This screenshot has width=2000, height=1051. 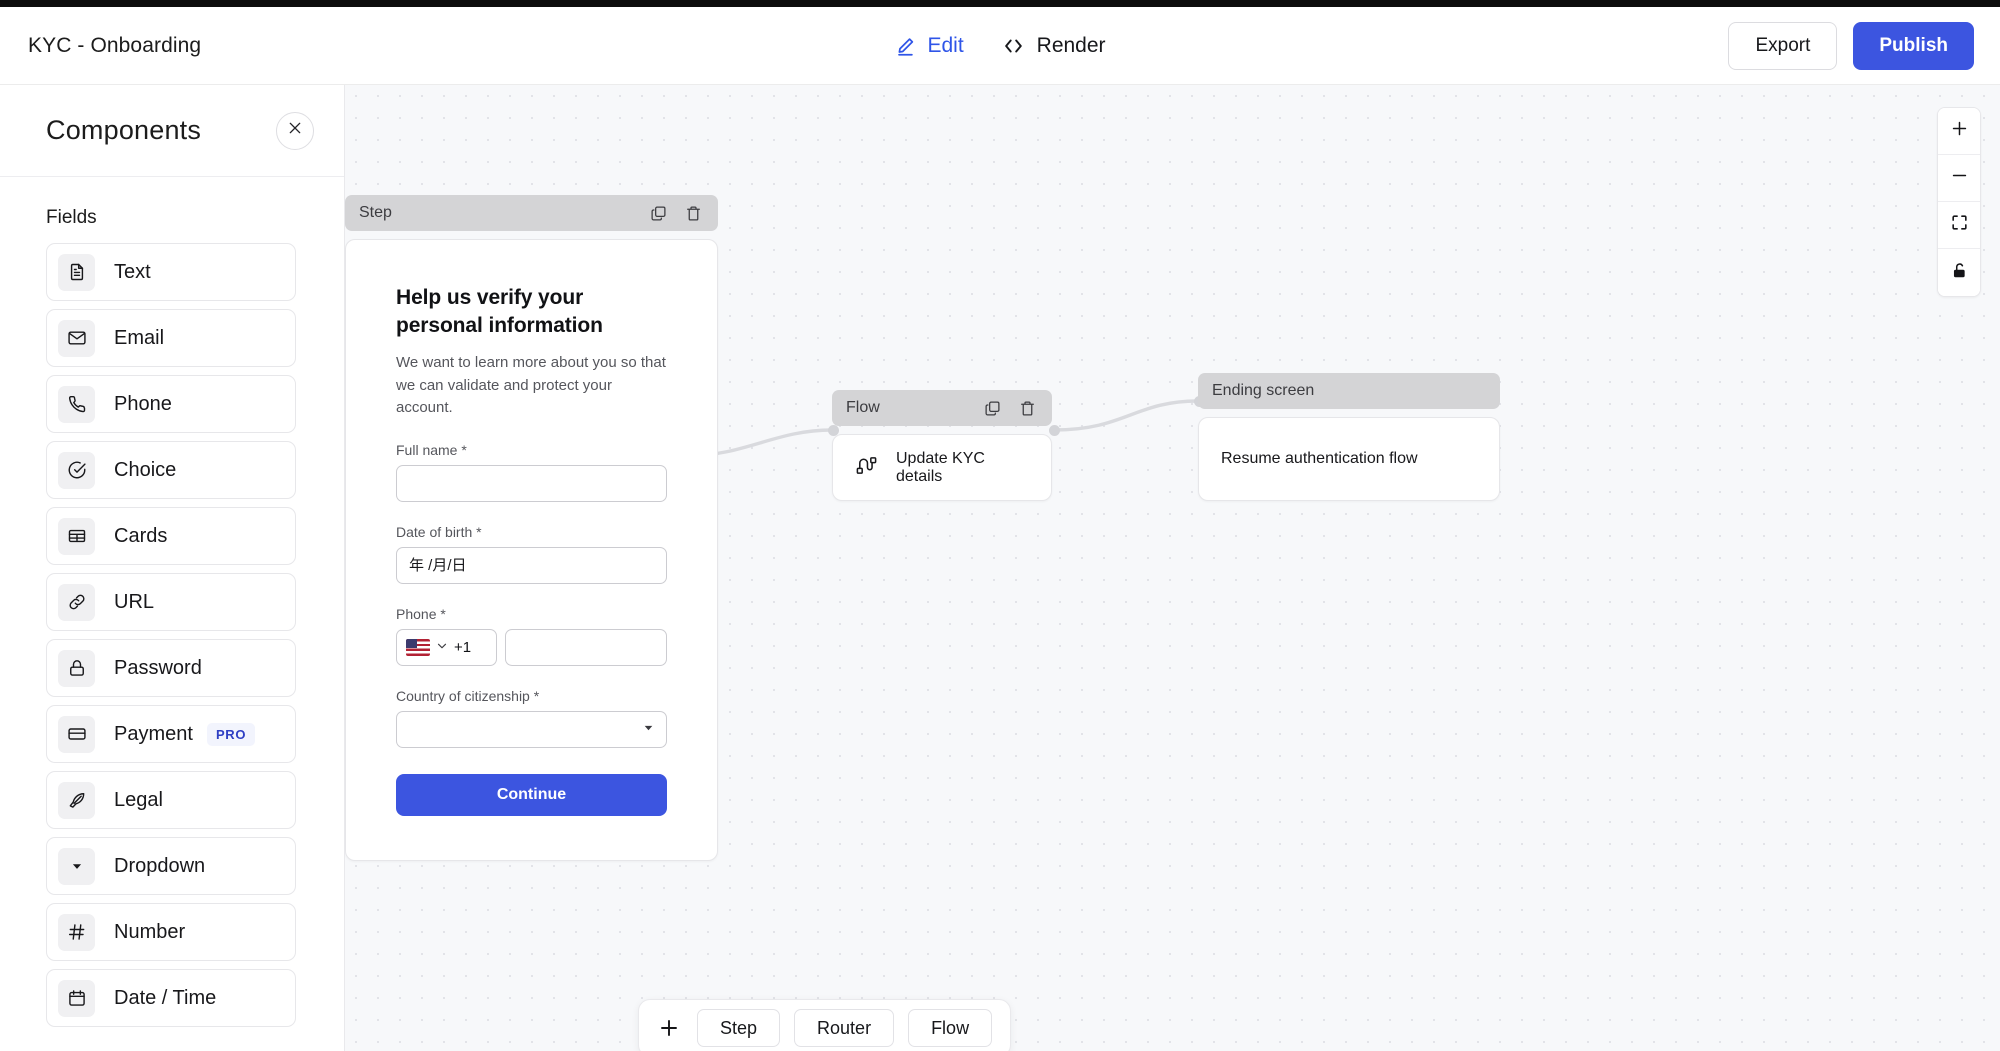 What do you see at coordinates (158, 667) in the screenshot?
I see `sidebar-item-label: Password` at bounding box center [158, 667].